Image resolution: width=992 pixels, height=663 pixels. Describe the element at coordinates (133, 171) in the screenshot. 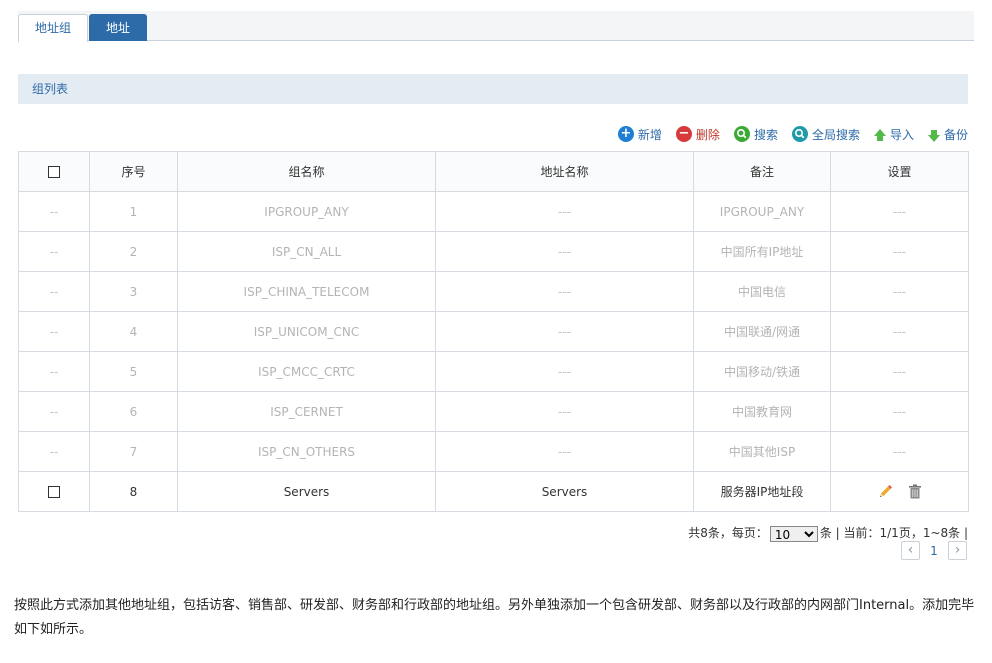

I see `header-index: 序号` at that location.